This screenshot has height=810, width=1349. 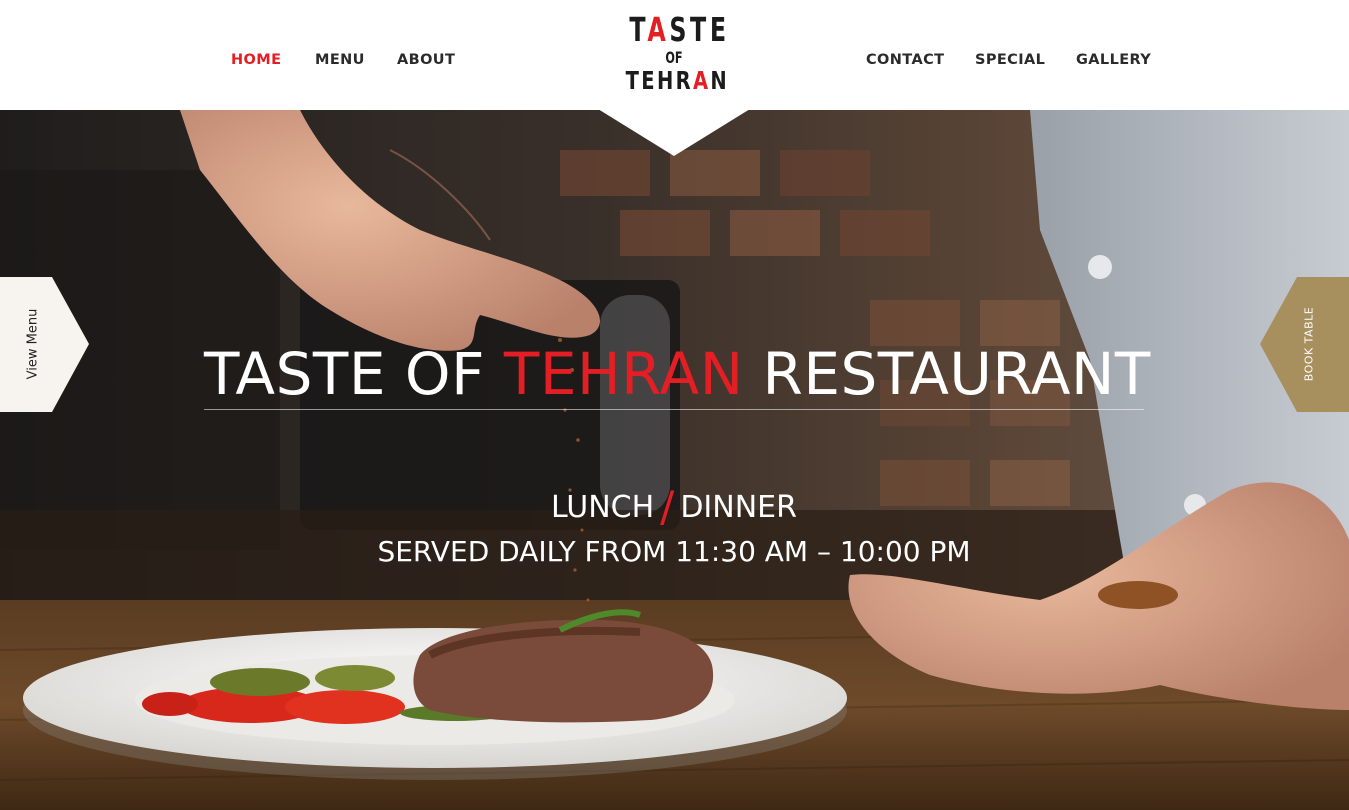 What do you see at coordinates (674, 551) in the screenshot?
I see `service-hours: SERVED DAILY FROM 11:30 AM – 10:00 PM` at bounding box center [674, 551].